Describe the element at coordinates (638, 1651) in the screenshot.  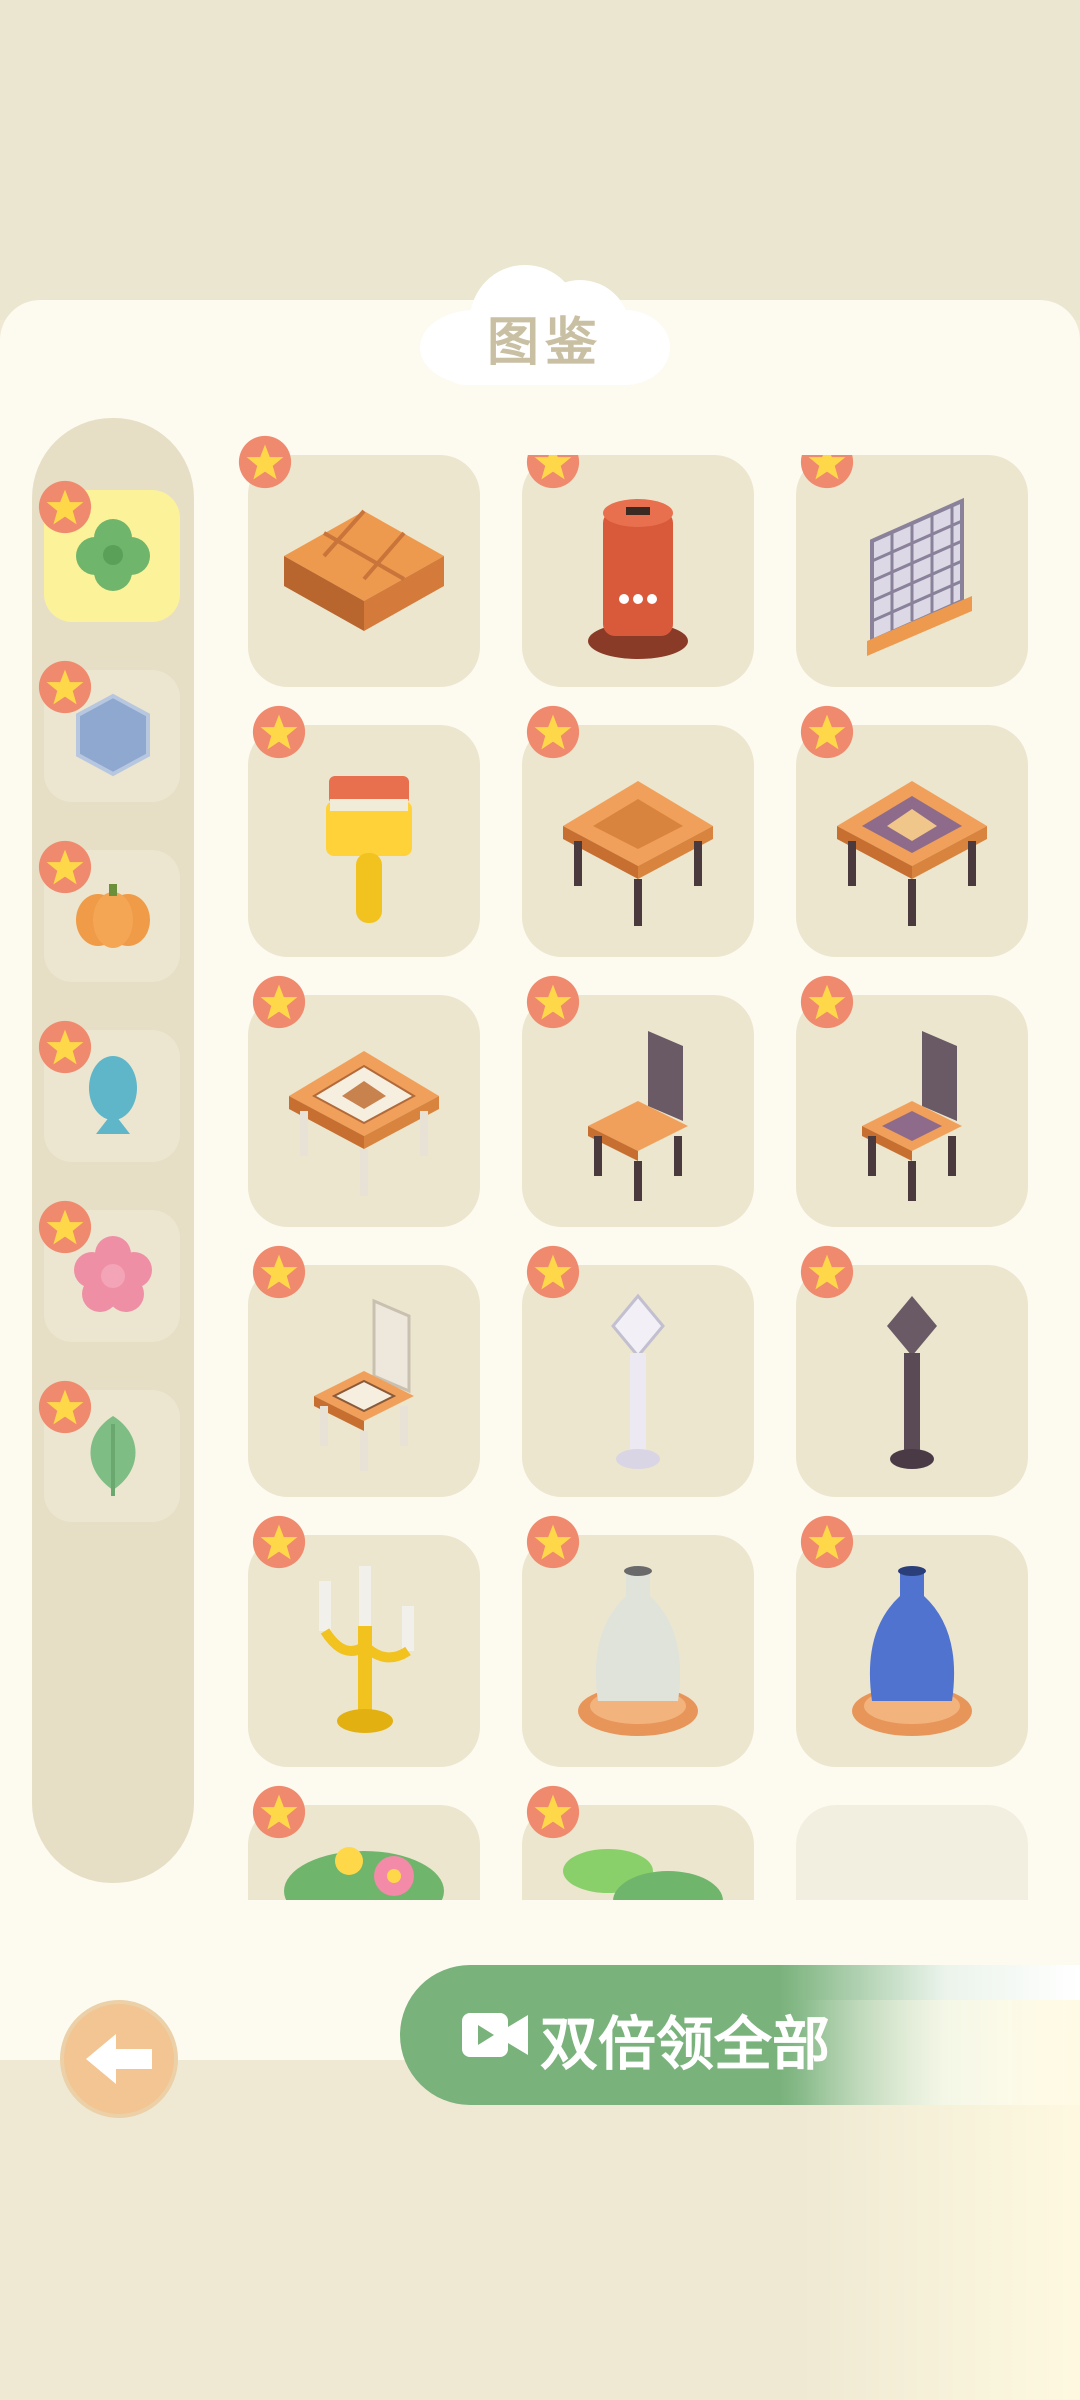
I see `white-vase-icon` at that location.